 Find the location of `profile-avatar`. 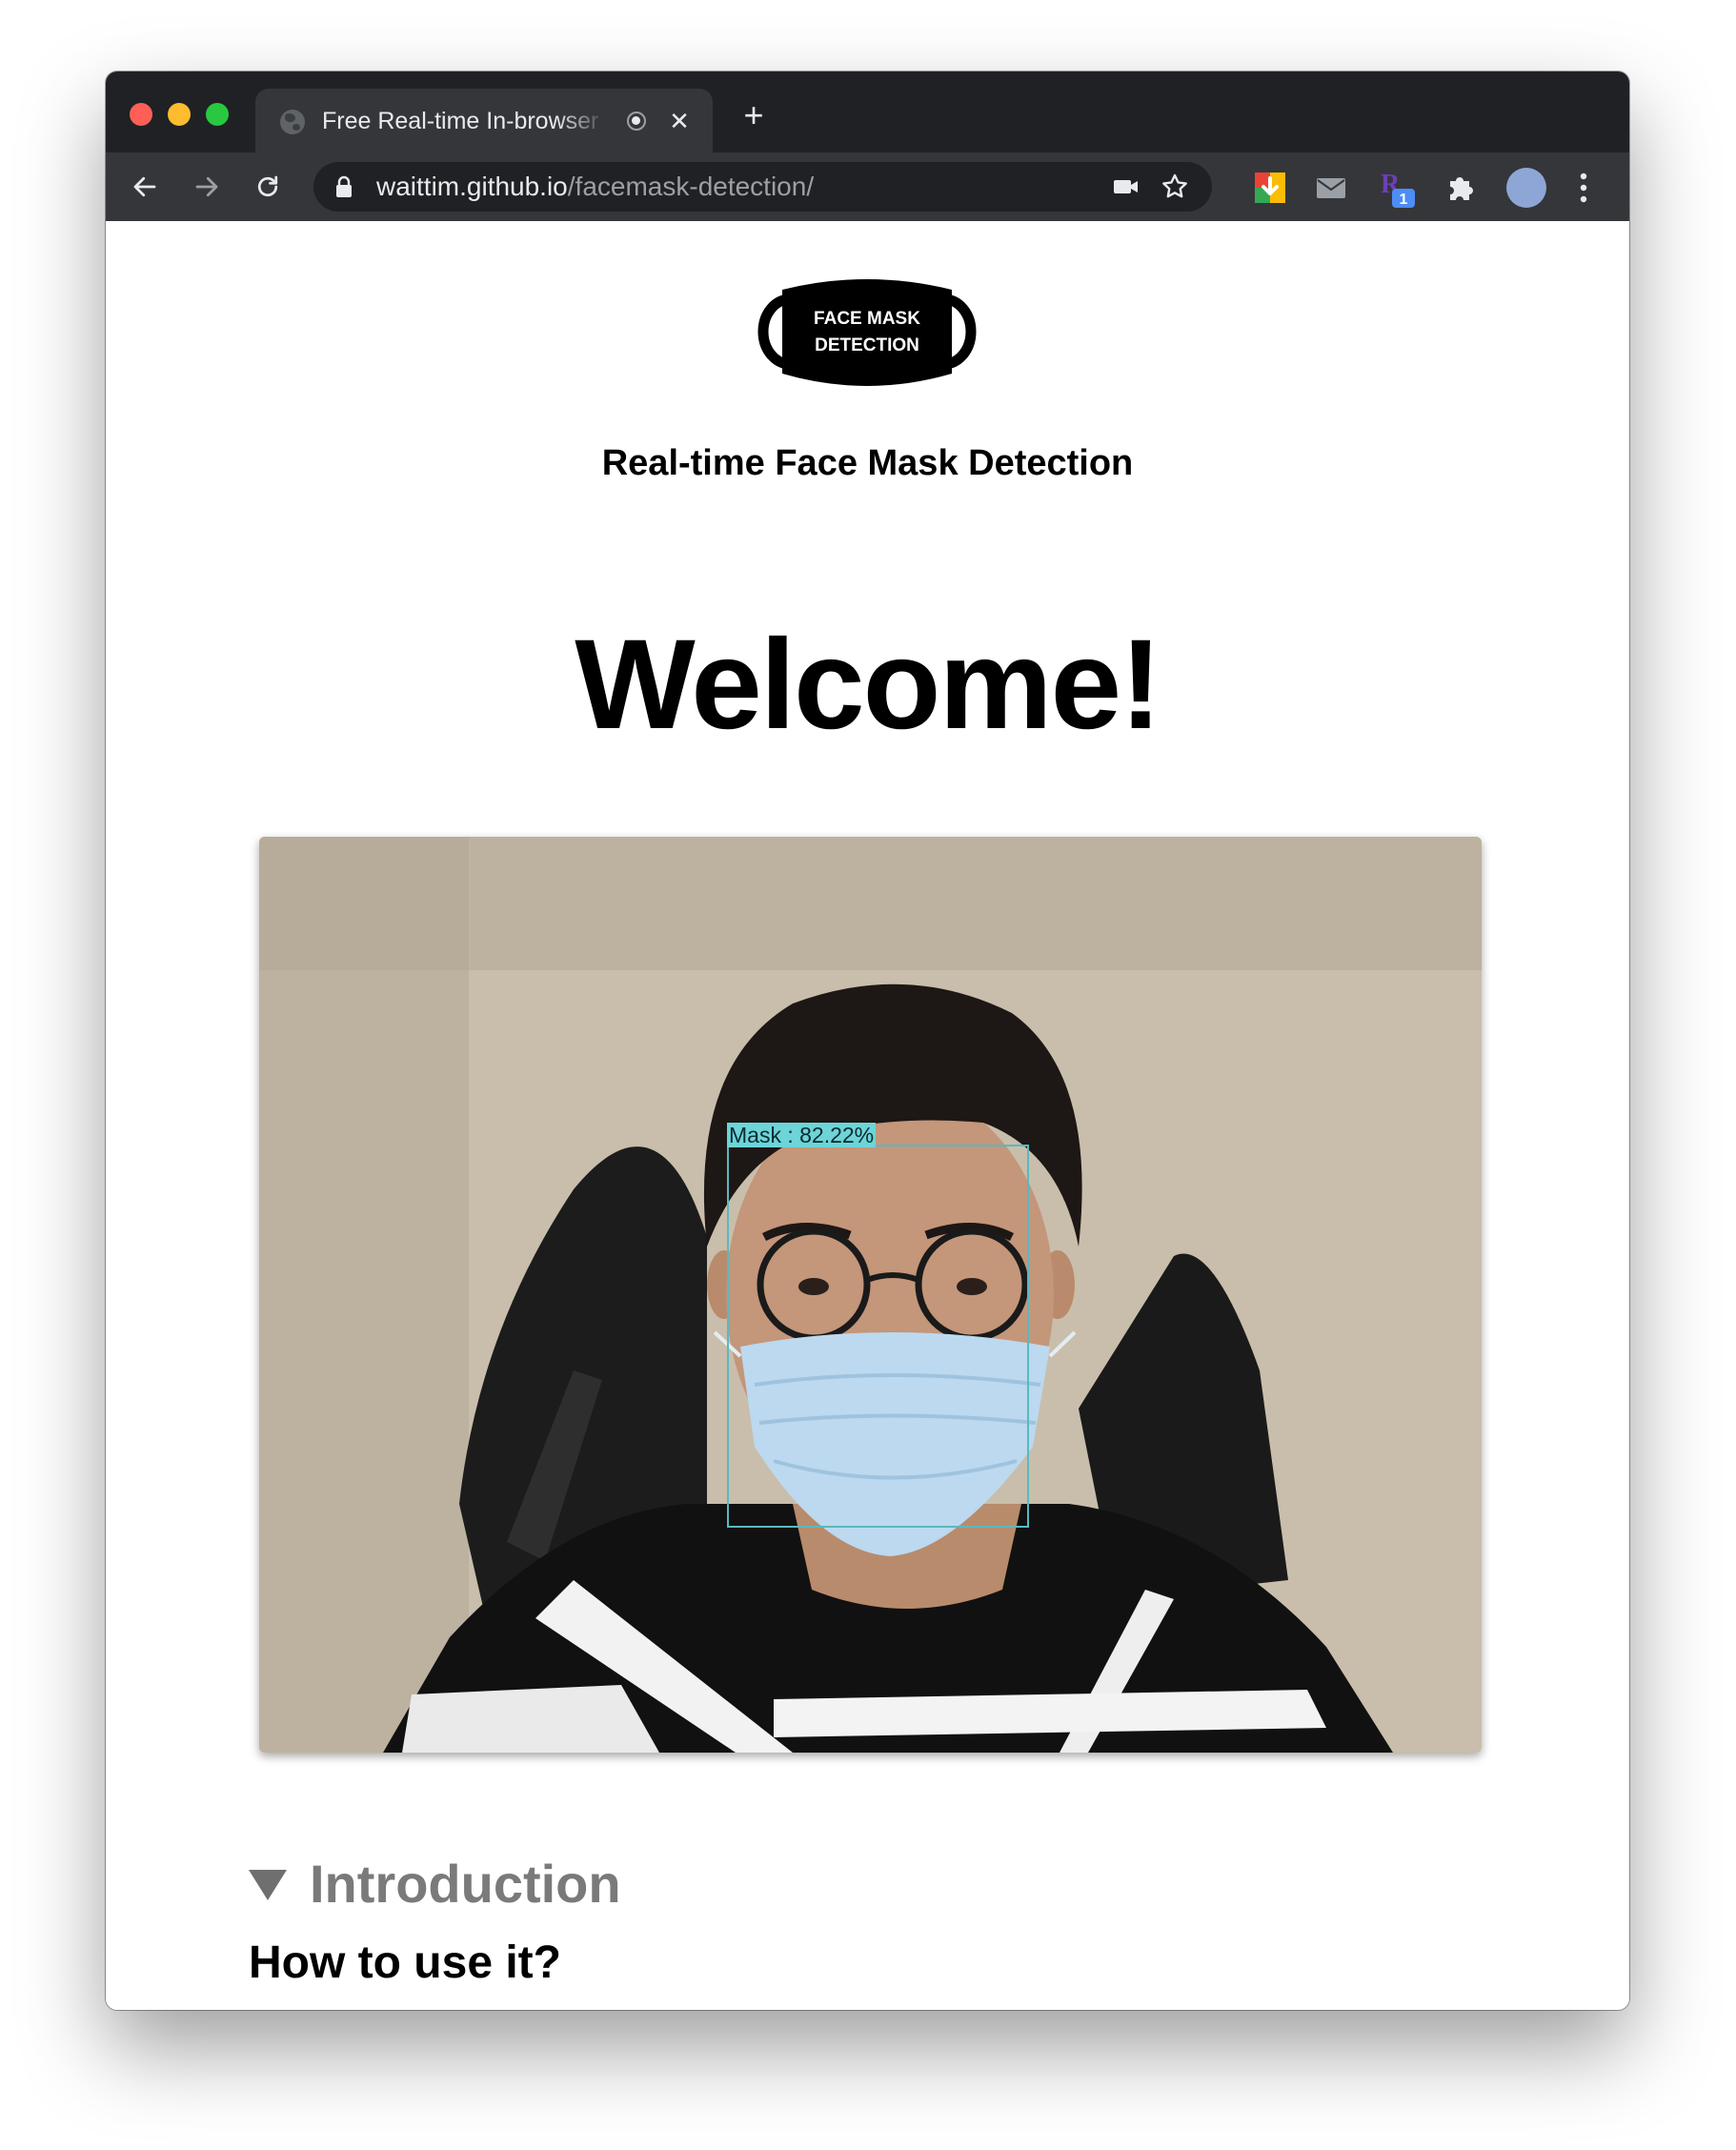

profile-avatar is located at coordinates (1526, 188).